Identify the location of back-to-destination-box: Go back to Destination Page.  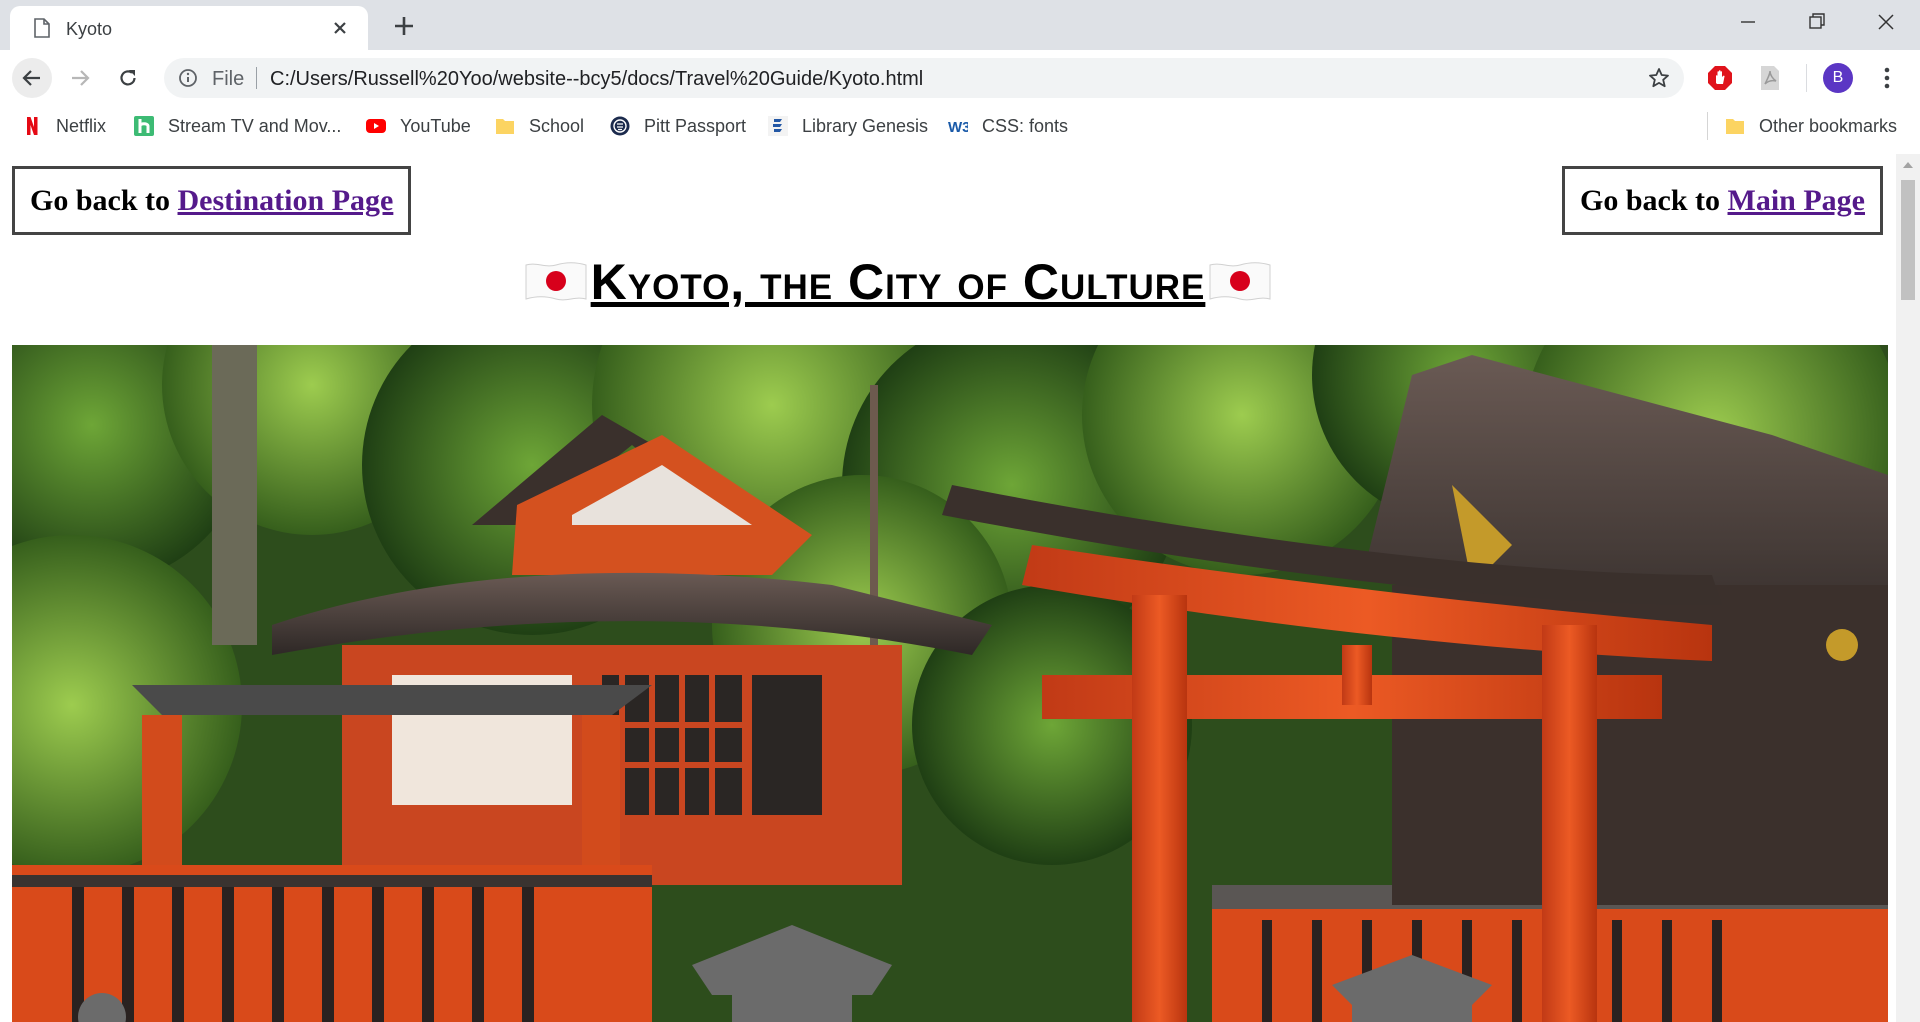
(212, 200).